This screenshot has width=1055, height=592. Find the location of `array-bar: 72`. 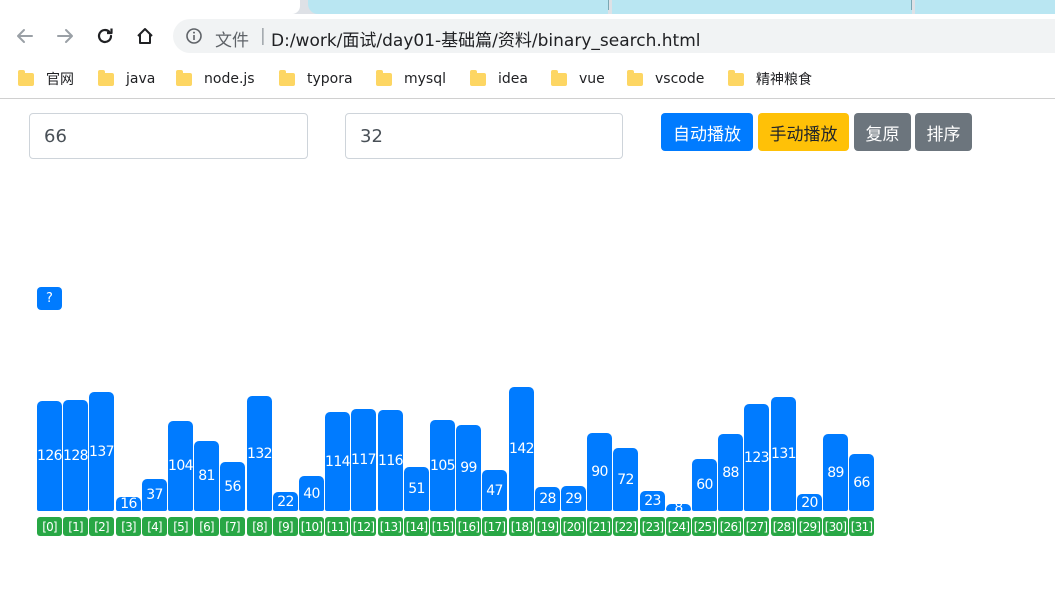

array-bar: 72 is located at coordinates (625, 479).